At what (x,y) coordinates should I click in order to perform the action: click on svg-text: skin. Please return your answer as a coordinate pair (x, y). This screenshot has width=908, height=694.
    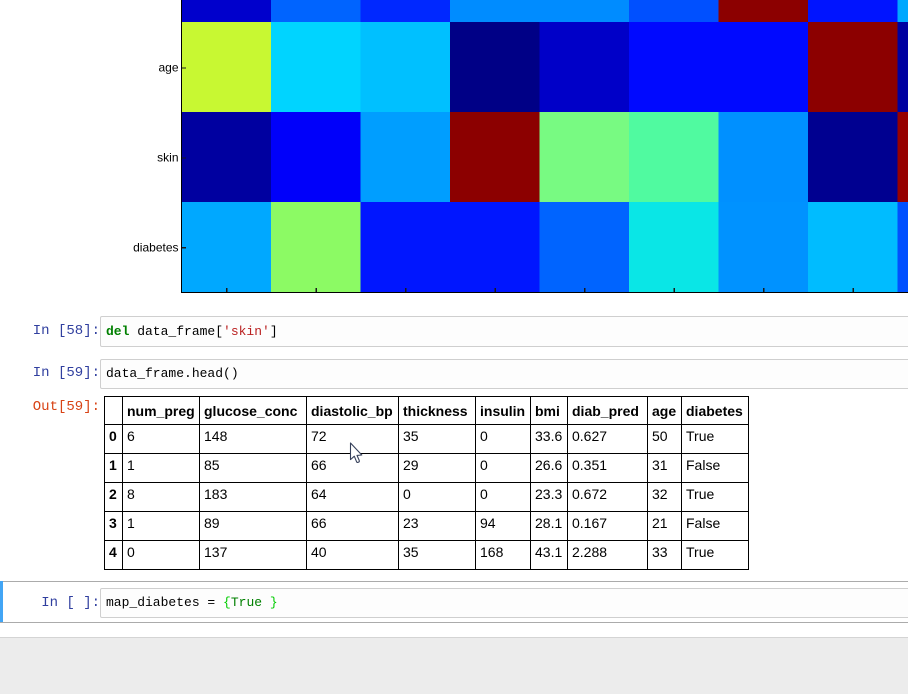
    Looking at the image, I should click on (167, 158).